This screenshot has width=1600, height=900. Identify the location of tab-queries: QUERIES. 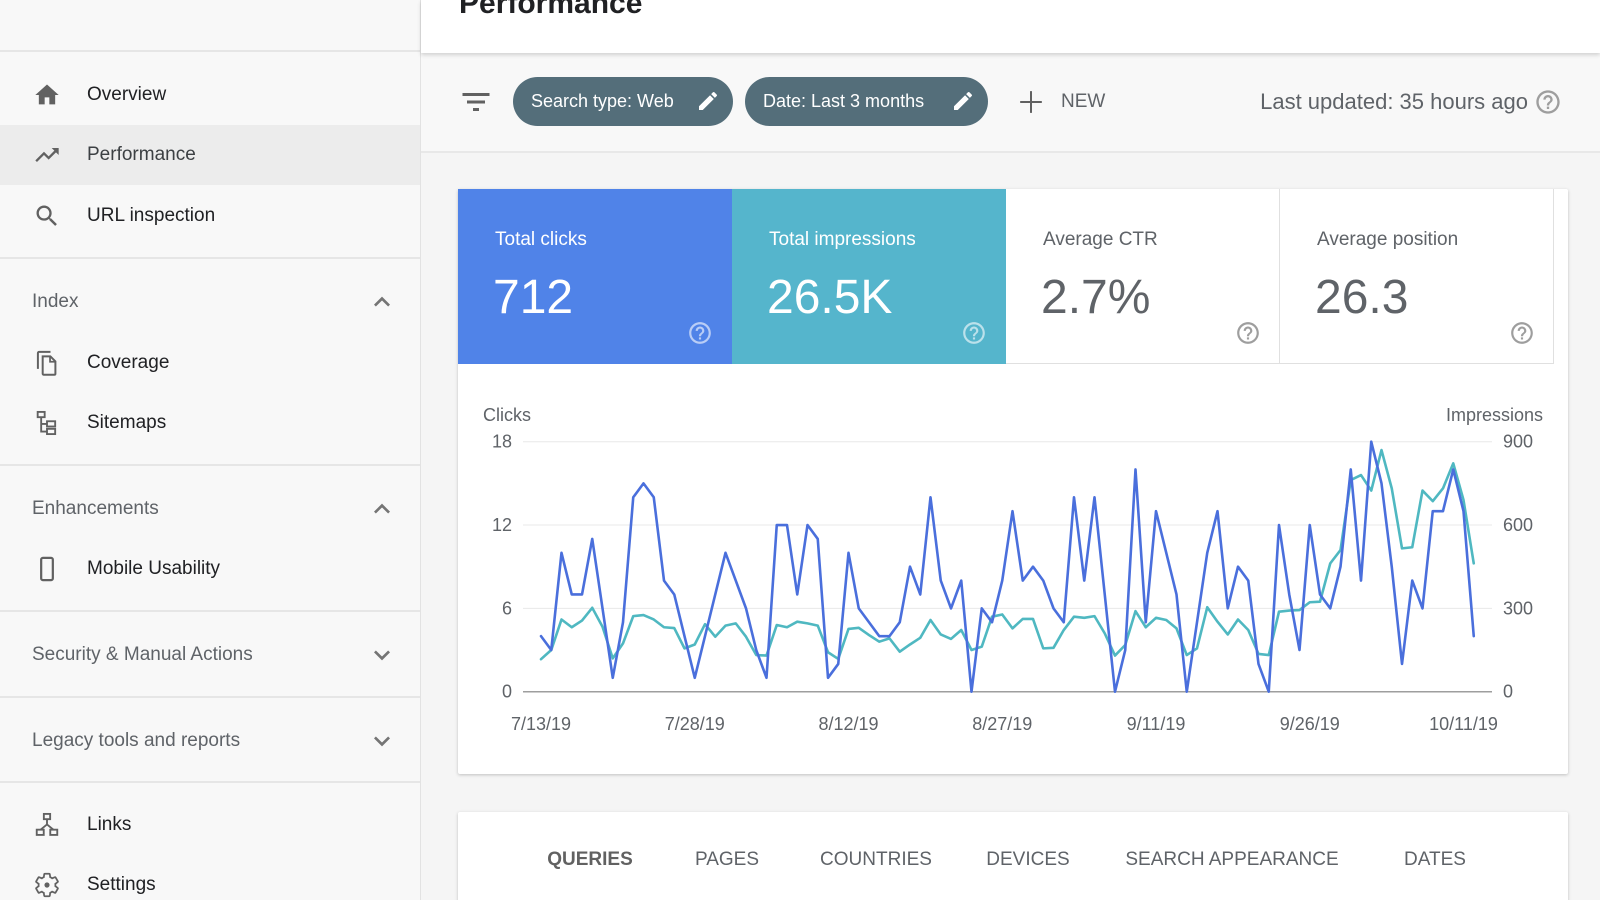
(590, 860).